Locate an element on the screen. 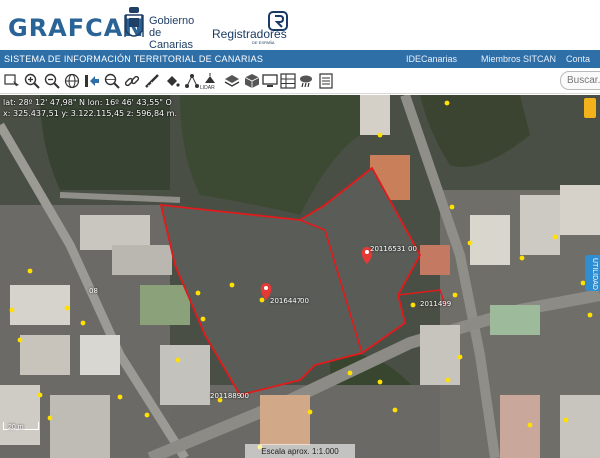 The width and height of the screenshot is (600, 458). lidar-label: LIDAR is located at coordinates (207, 88).